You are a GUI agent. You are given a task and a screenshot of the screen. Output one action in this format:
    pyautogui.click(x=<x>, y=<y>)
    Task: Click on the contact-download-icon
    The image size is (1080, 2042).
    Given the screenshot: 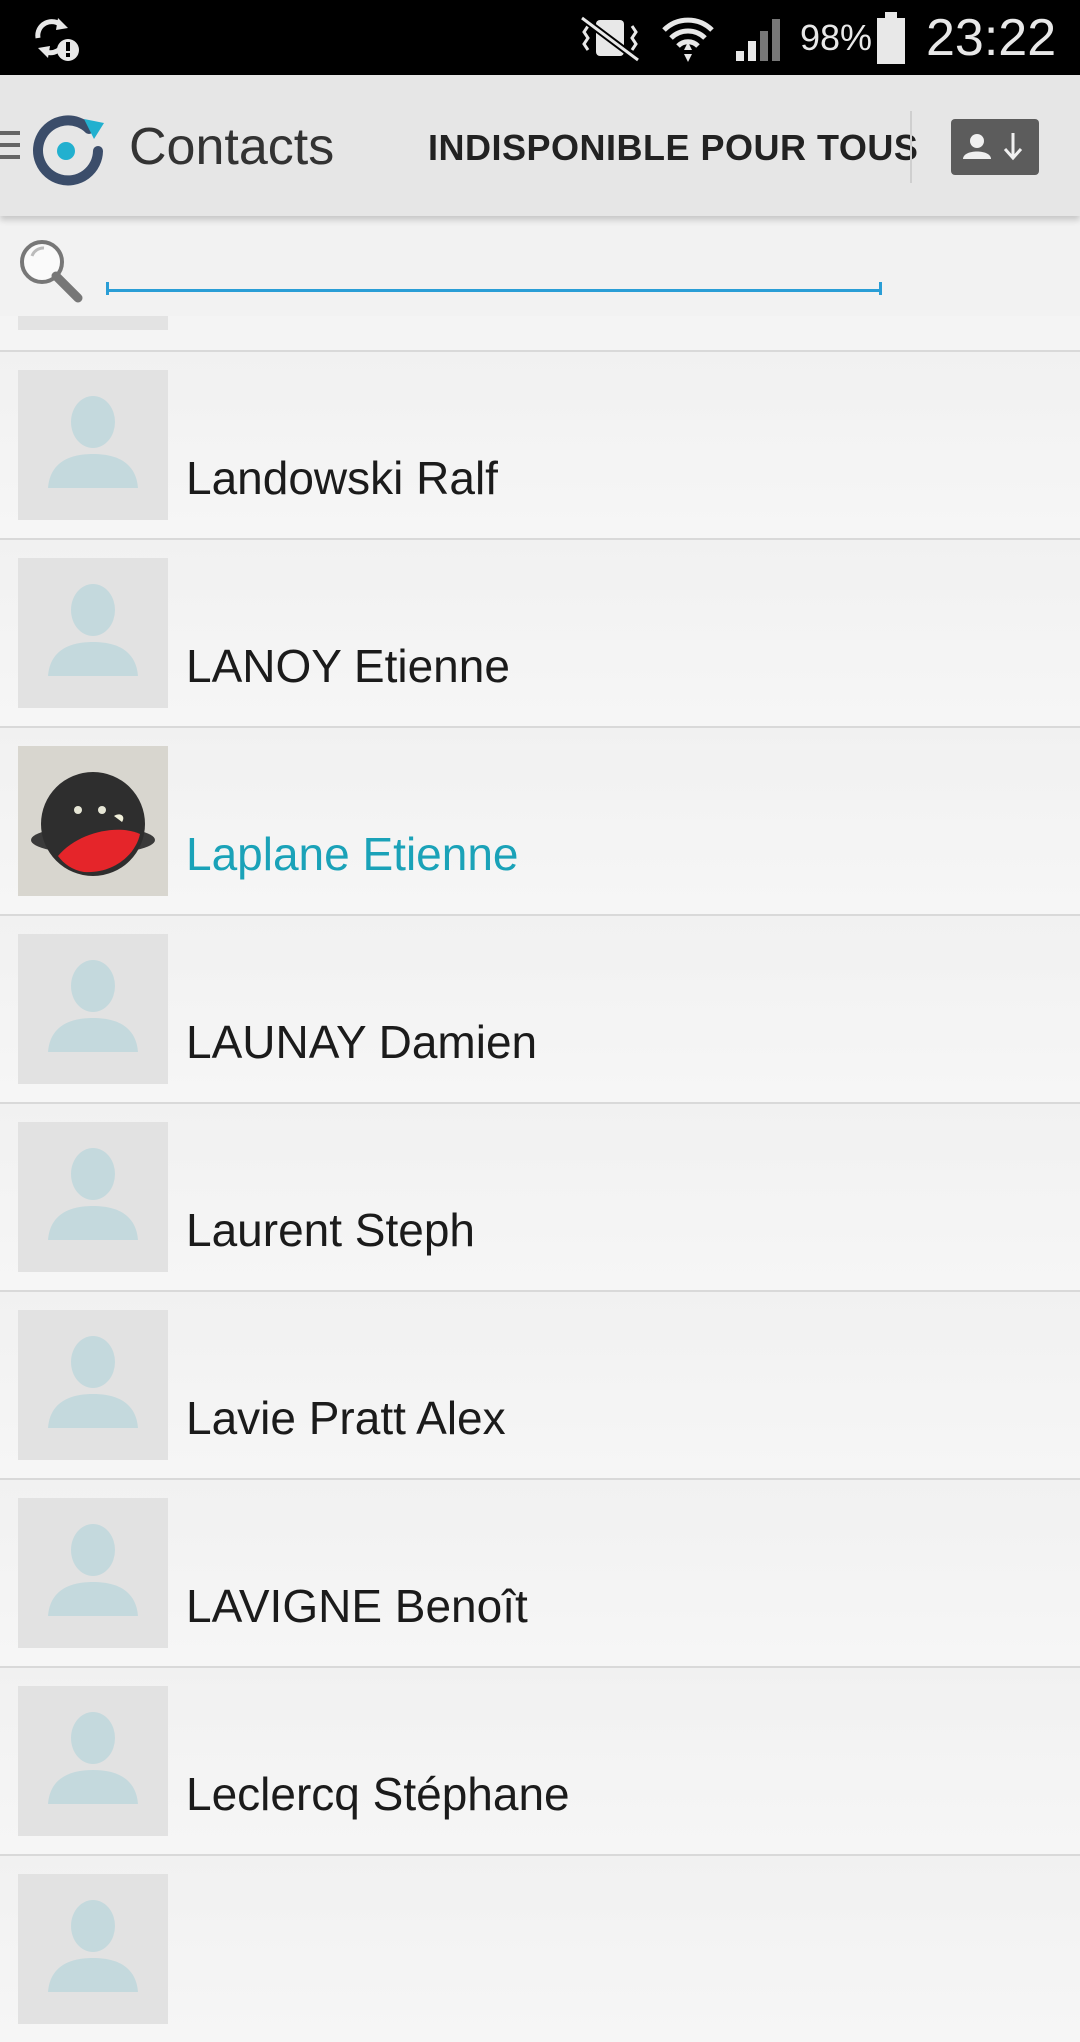 What is the action you would take?
    pyautogui.click(x=993, y=147)
    